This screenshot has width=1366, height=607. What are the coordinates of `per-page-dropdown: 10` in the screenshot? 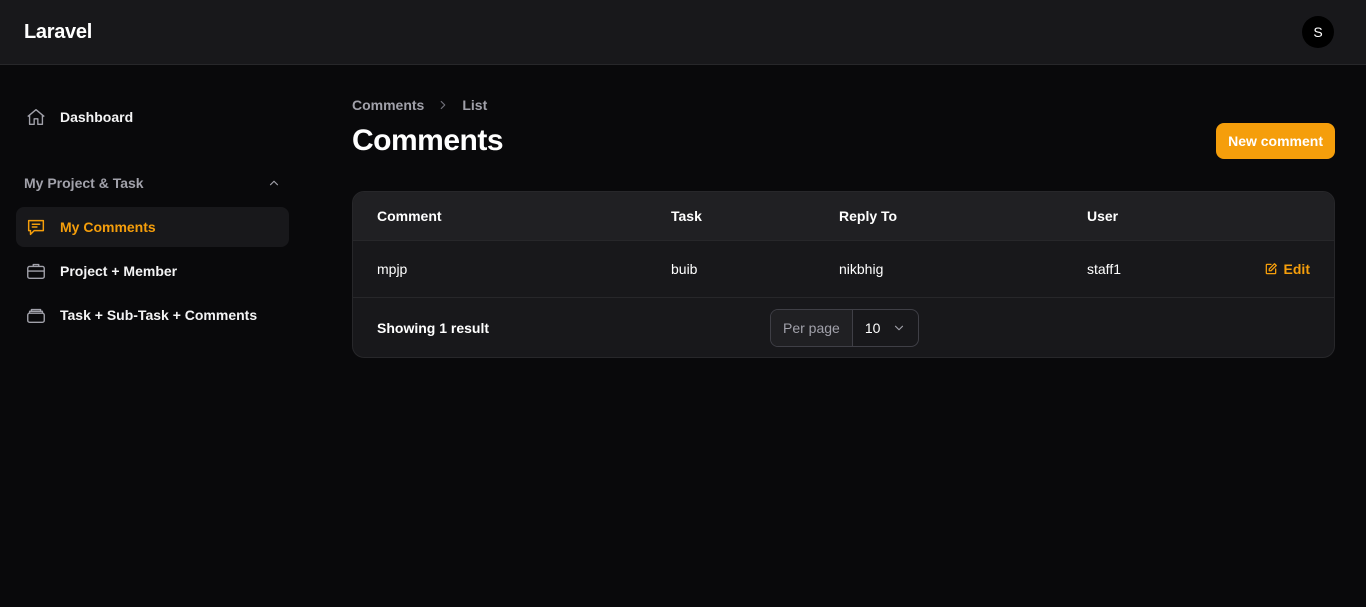 It's located at (886, 328).